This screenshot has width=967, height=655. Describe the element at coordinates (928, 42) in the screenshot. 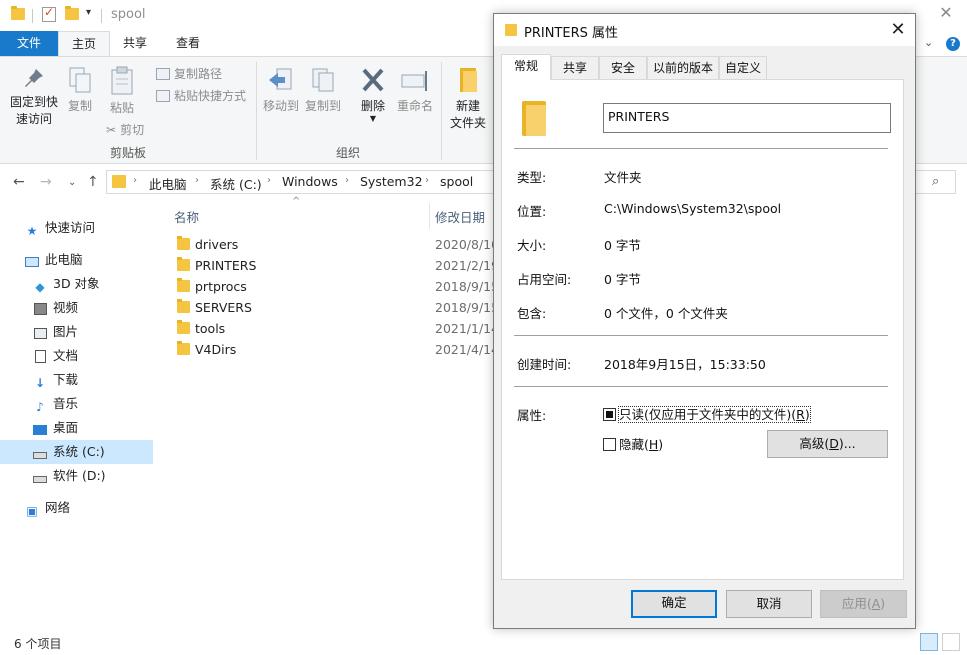

I see `chevron-down-icon: ⌄` at that location.